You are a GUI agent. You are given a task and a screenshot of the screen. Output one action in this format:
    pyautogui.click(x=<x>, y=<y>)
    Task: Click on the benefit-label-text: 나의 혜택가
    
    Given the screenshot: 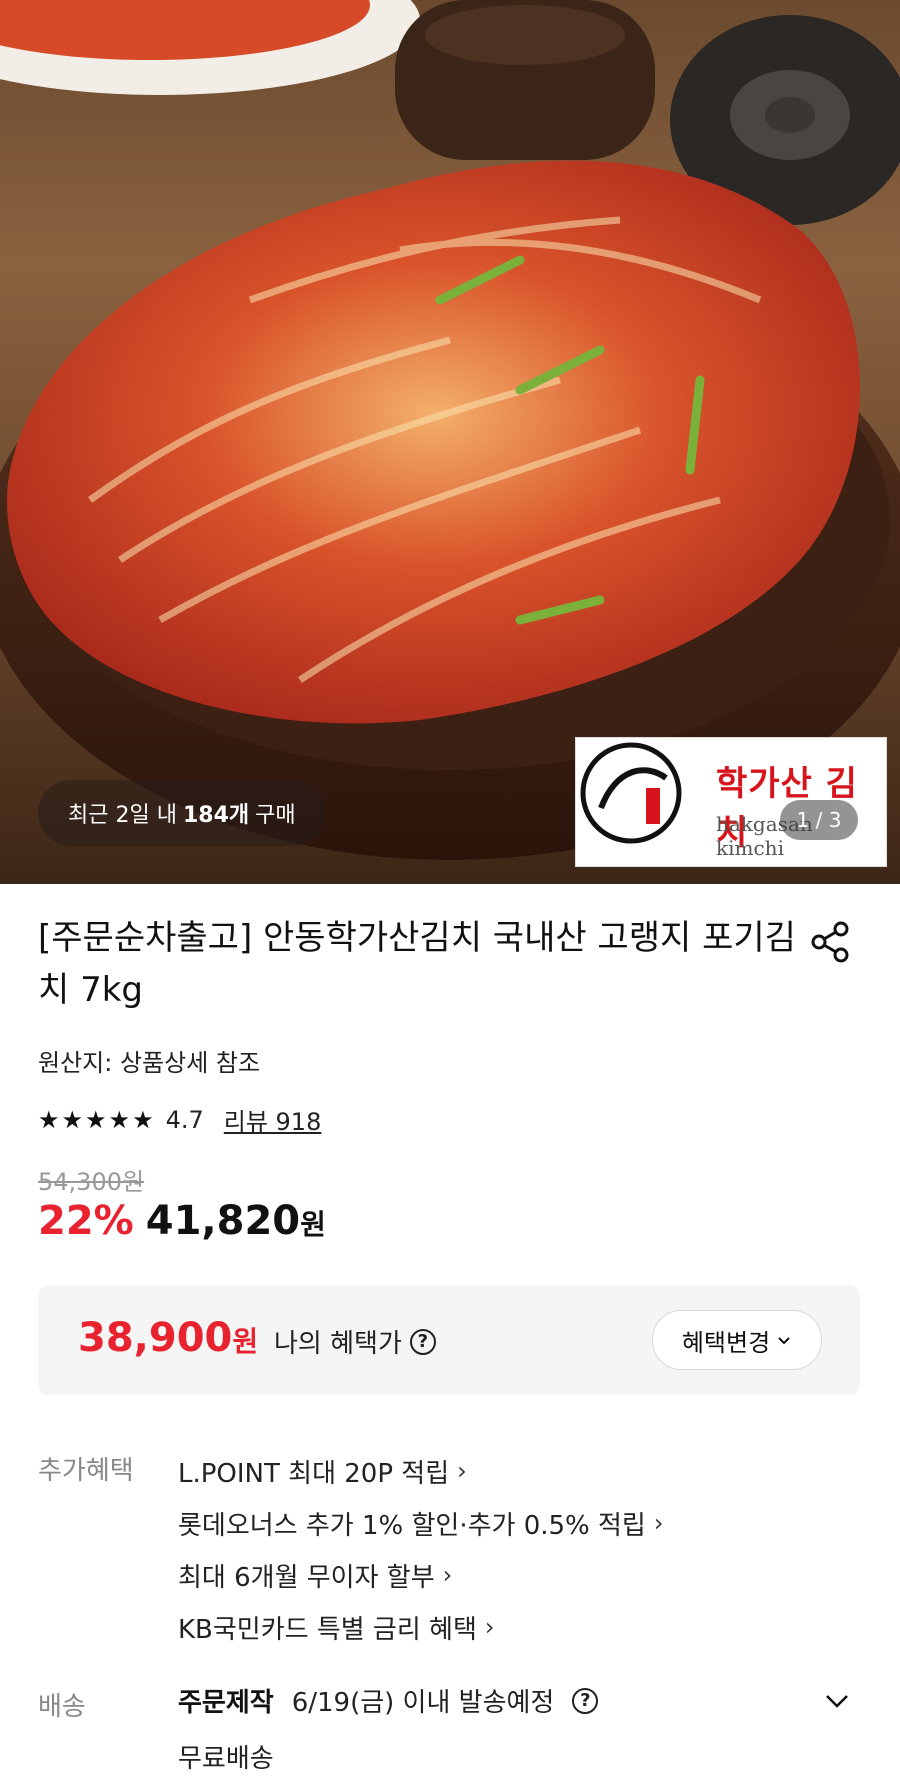 What is the action you would take?
    pyautogui.click(x=338, y=1344)
    